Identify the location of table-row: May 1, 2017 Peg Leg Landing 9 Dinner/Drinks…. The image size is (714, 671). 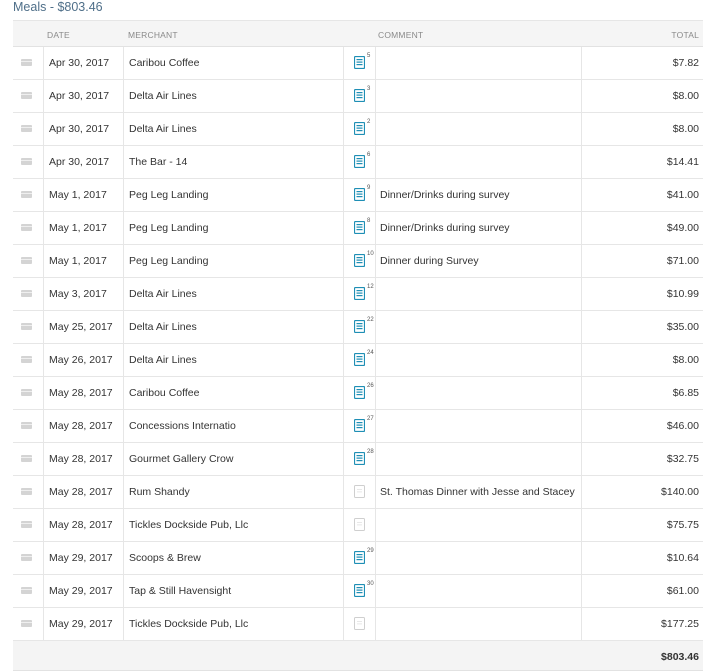
(358, 195).